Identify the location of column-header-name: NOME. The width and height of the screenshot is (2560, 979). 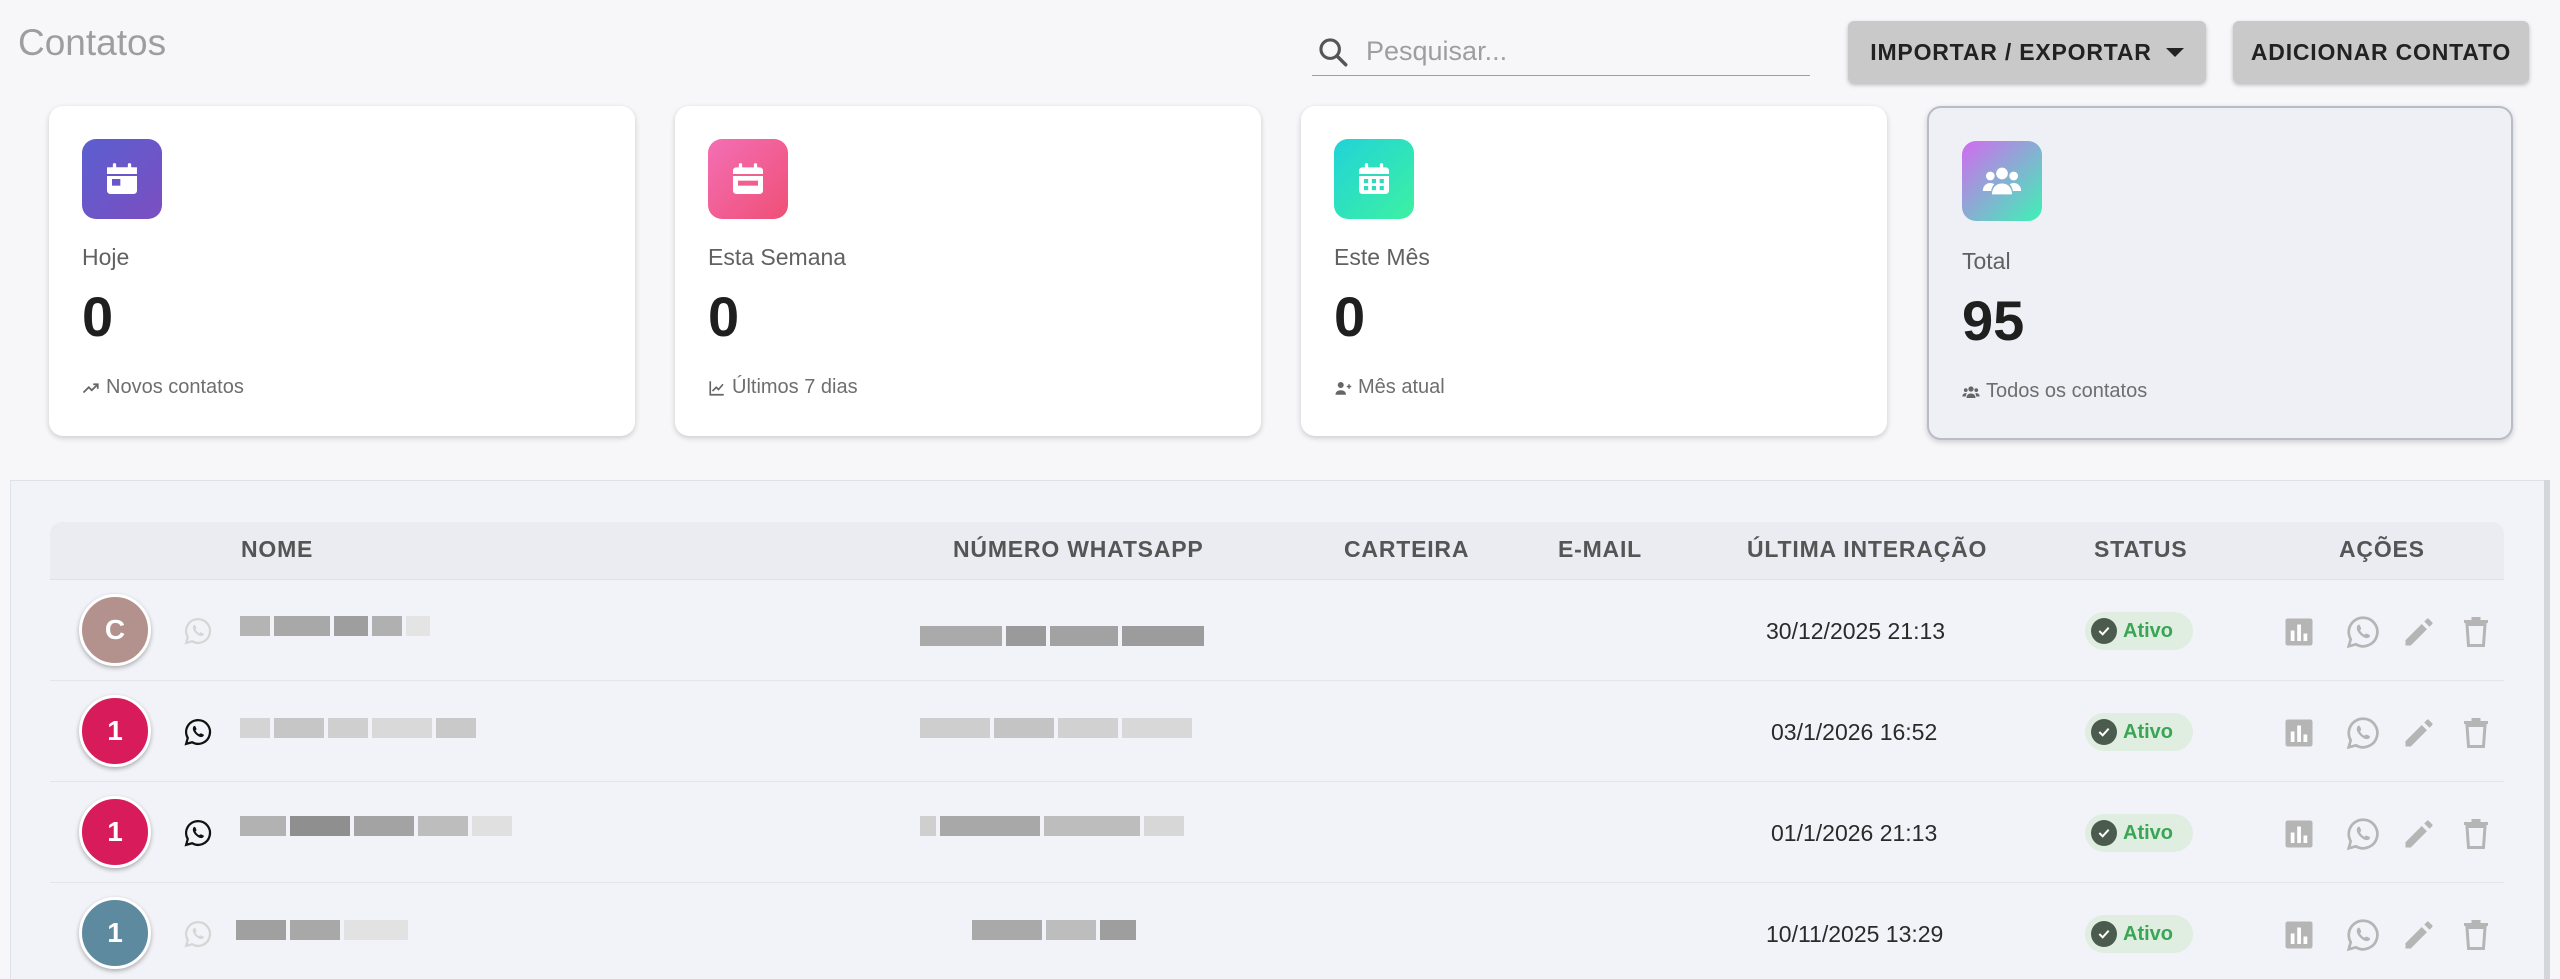
(277, 549).